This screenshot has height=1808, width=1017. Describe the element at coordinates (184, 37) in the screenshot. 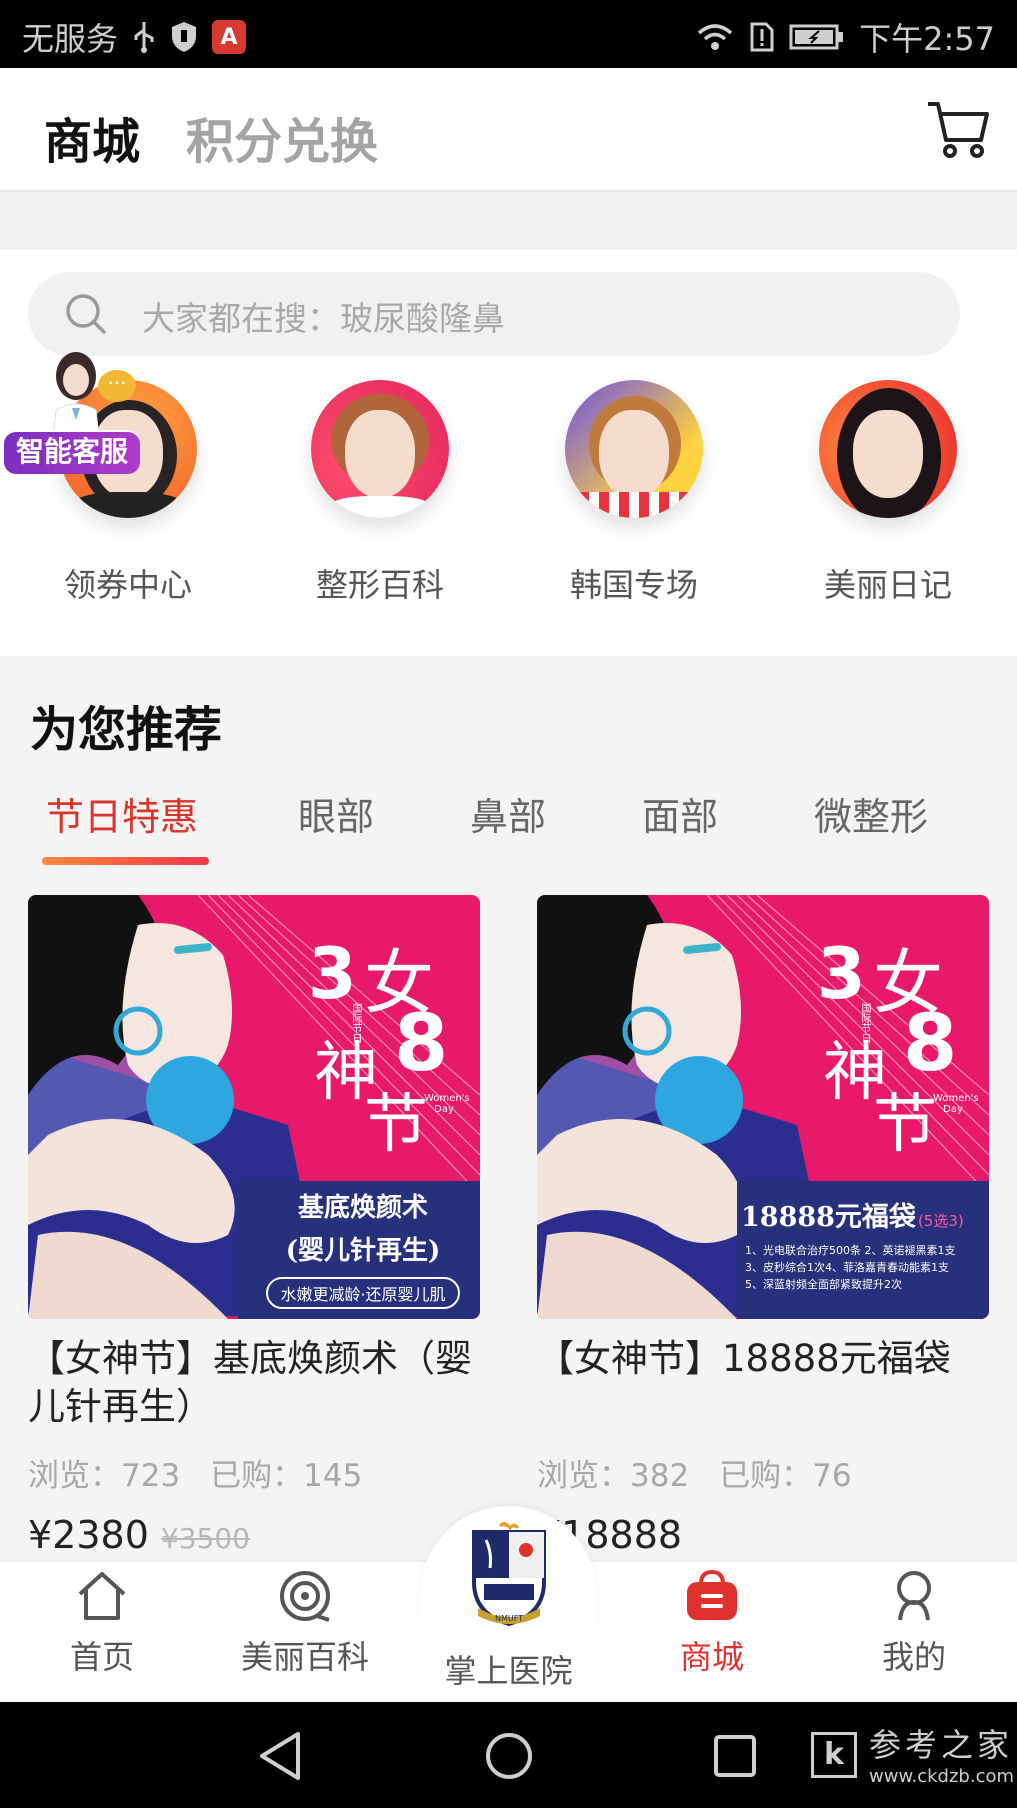

I see `shield-icon` at that location.